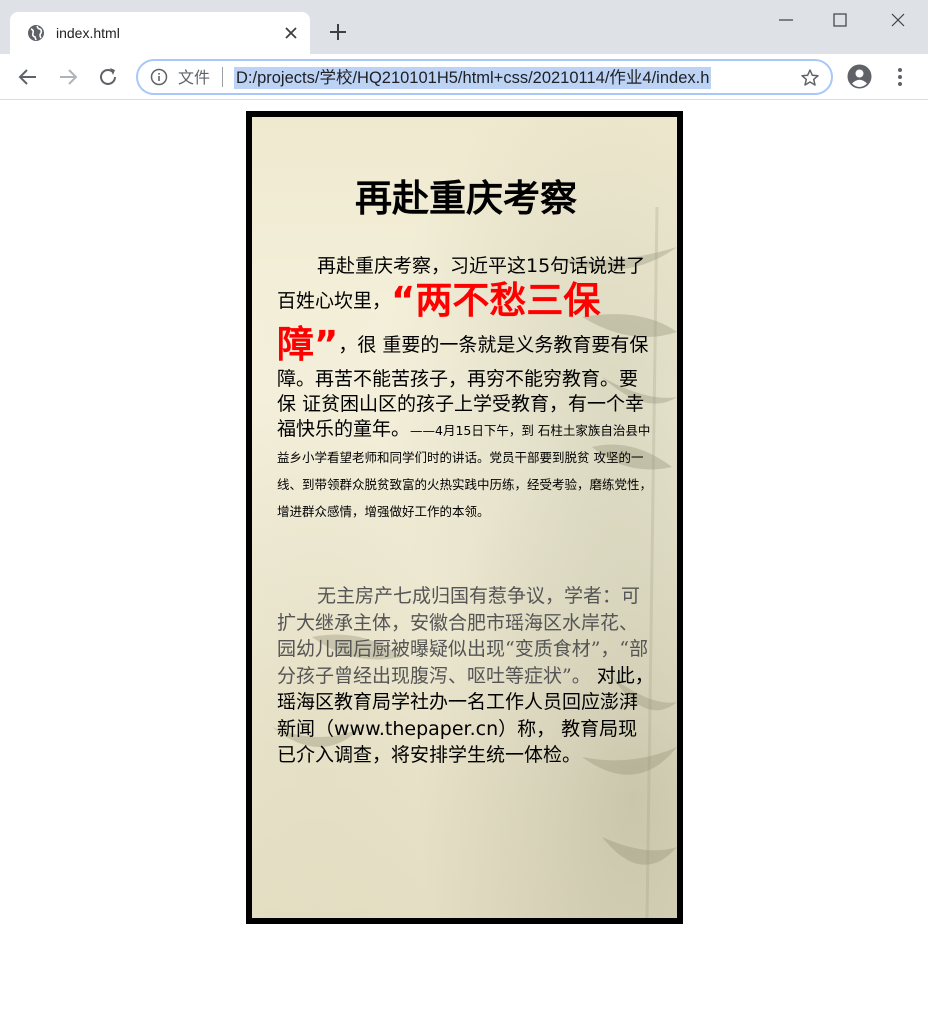  Describe the element at coordinates (108, 77) in the screenshot. I see `reload-icon` at that location.